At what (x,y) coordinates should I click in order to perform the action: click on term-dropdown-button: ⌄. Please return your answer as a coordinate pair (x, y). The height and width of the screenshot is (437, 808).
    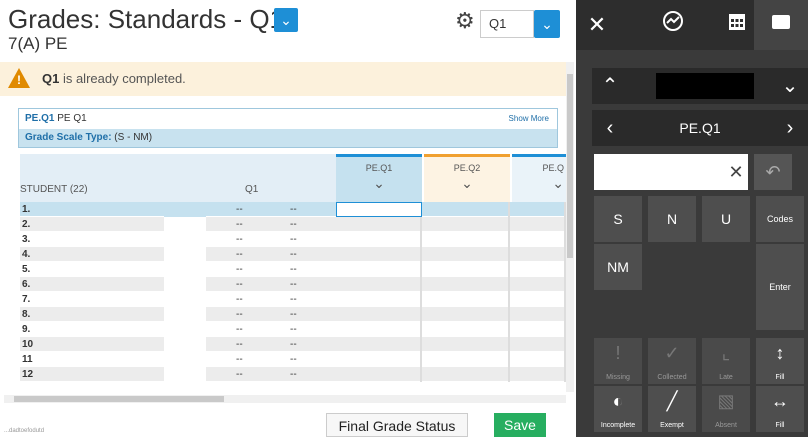
    Looking at the image, I should click on (547, 24).